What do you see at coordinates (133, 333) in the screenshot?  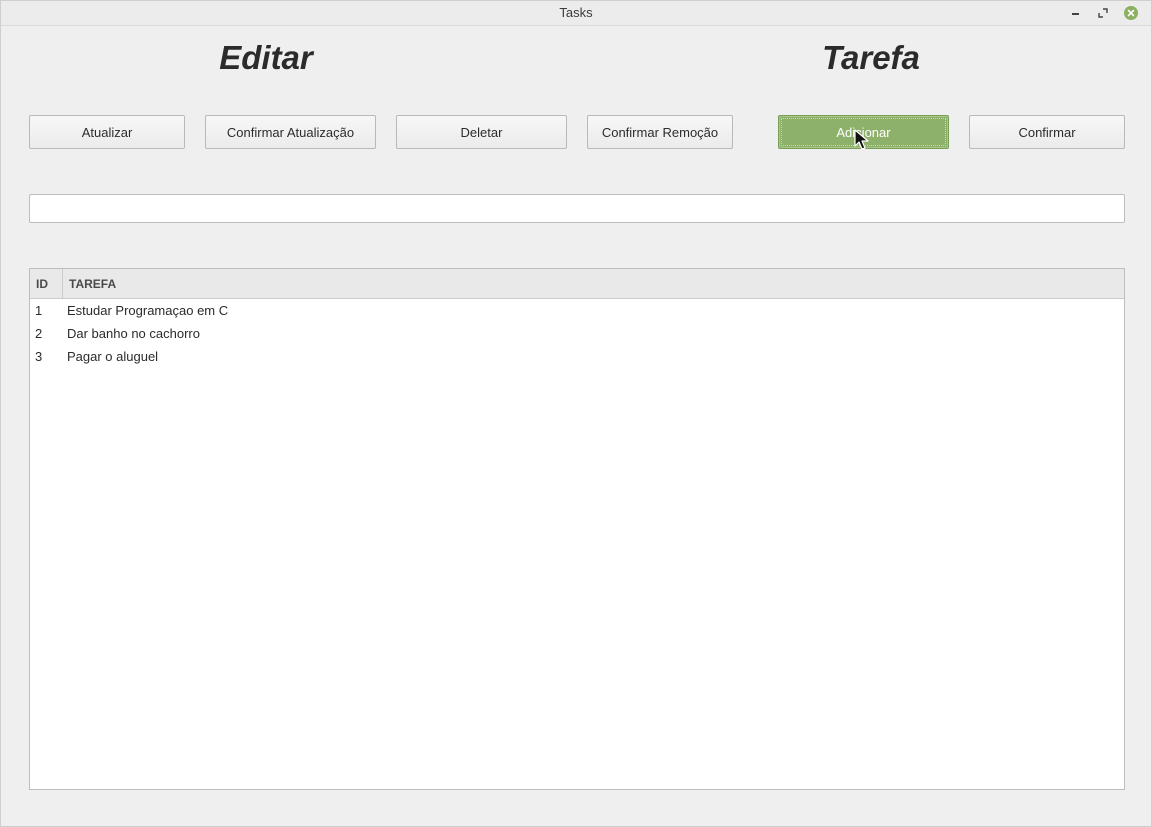 I see `row-task-cell: Dar banho no cachorro` at bounding box center [133, 333].